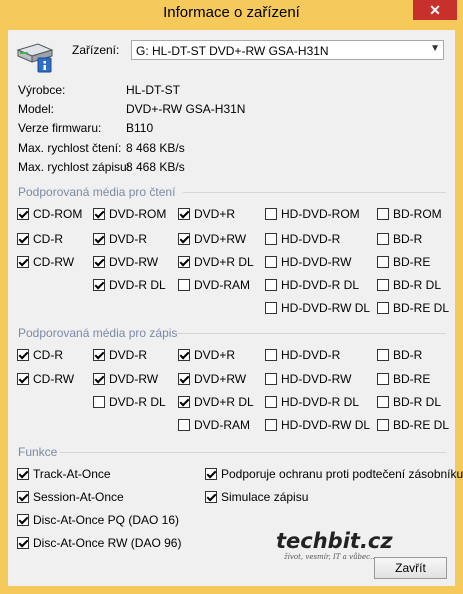 This screenshot has width=463, height=594. I want to click on checkbox-cd-rom: CD-ROM, so click(49, 214).